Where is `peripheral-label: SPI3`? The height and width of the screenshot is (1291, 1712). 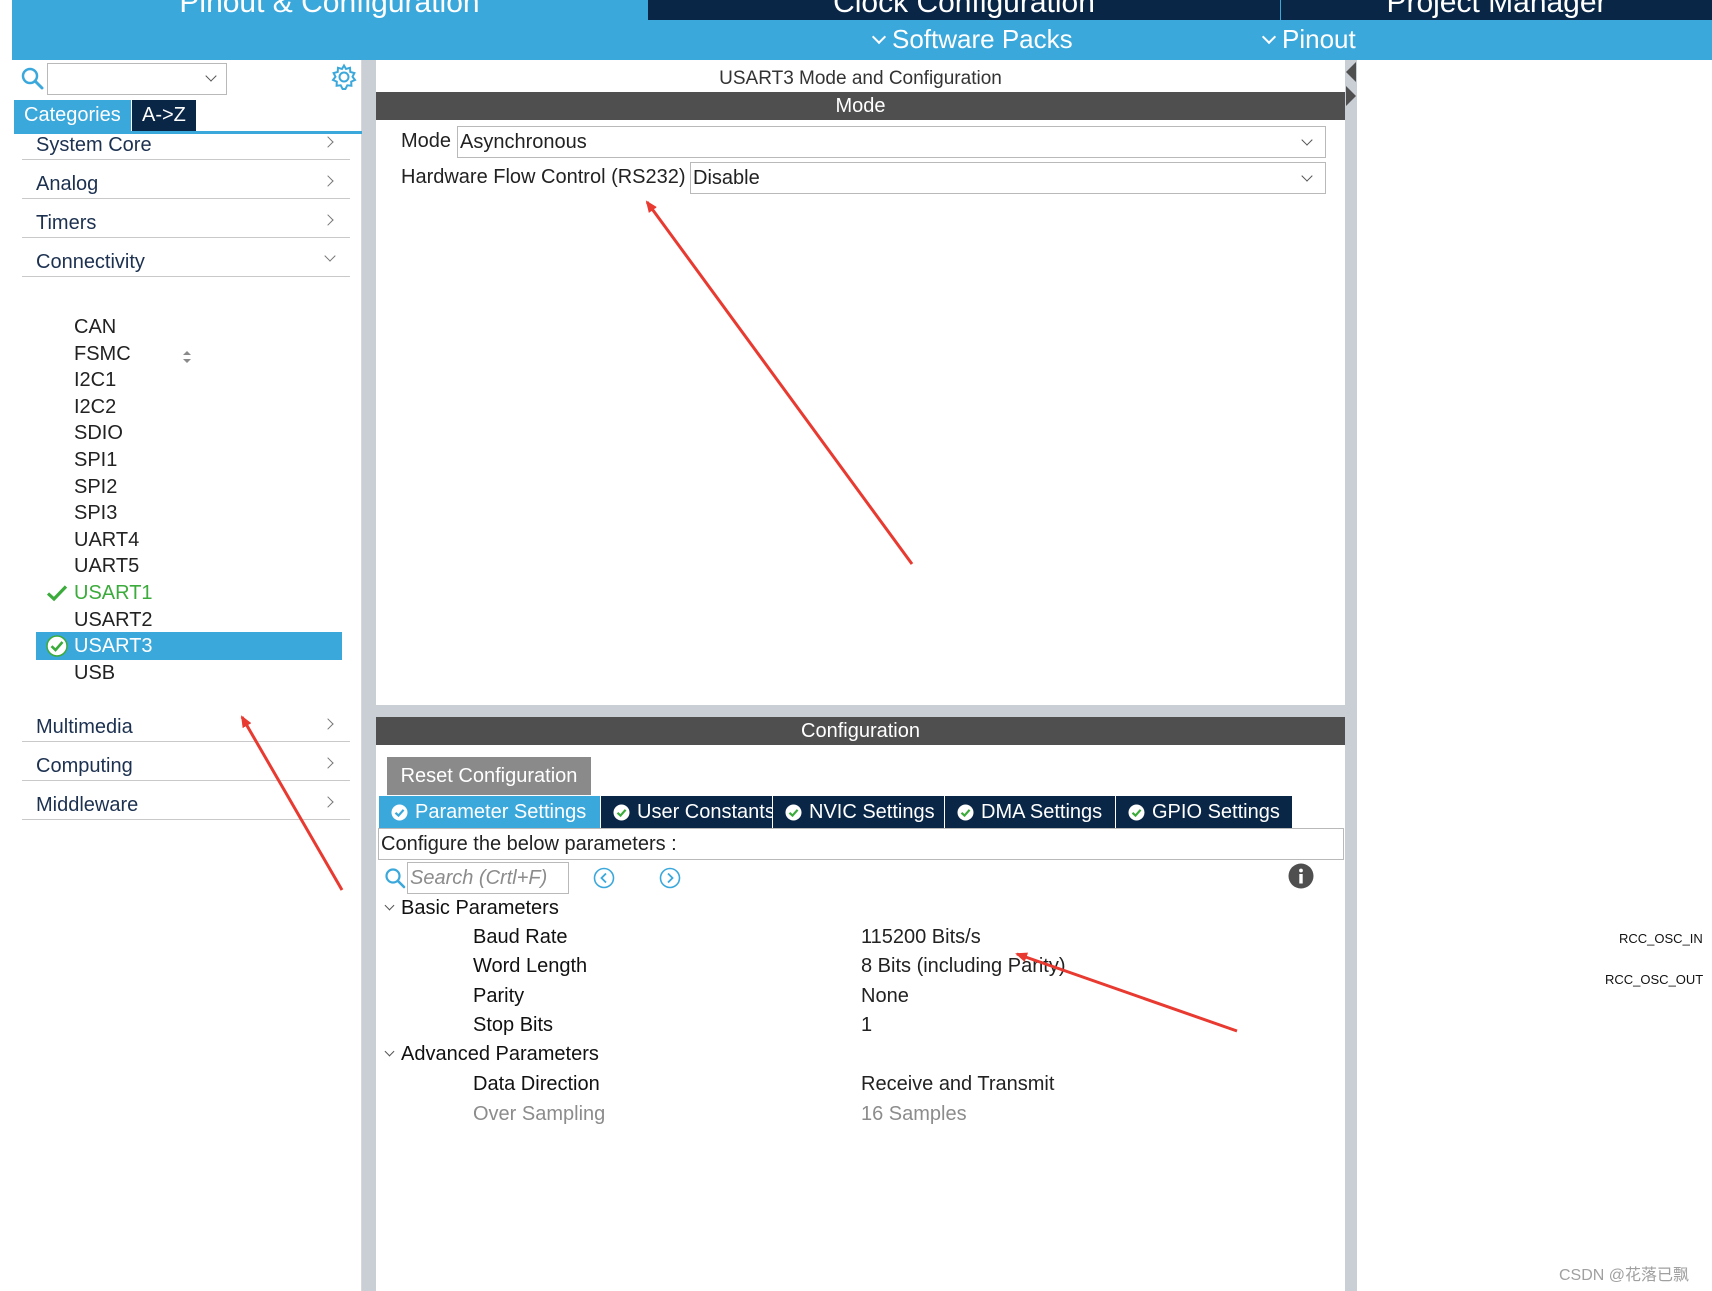 peripheral-label: SPI3 is located at coordinates (96, 513).